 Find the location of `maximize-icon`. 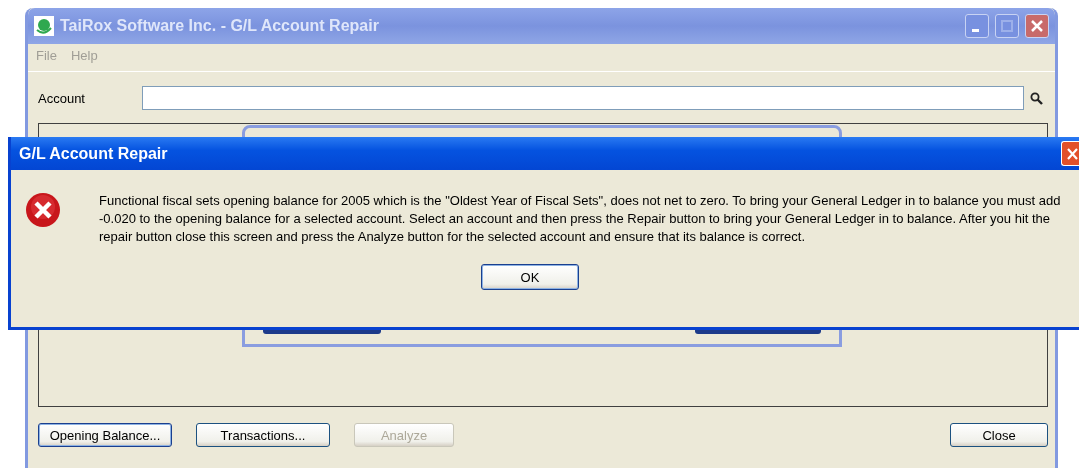

maximize-icon is located at coordinates (1007, 26).